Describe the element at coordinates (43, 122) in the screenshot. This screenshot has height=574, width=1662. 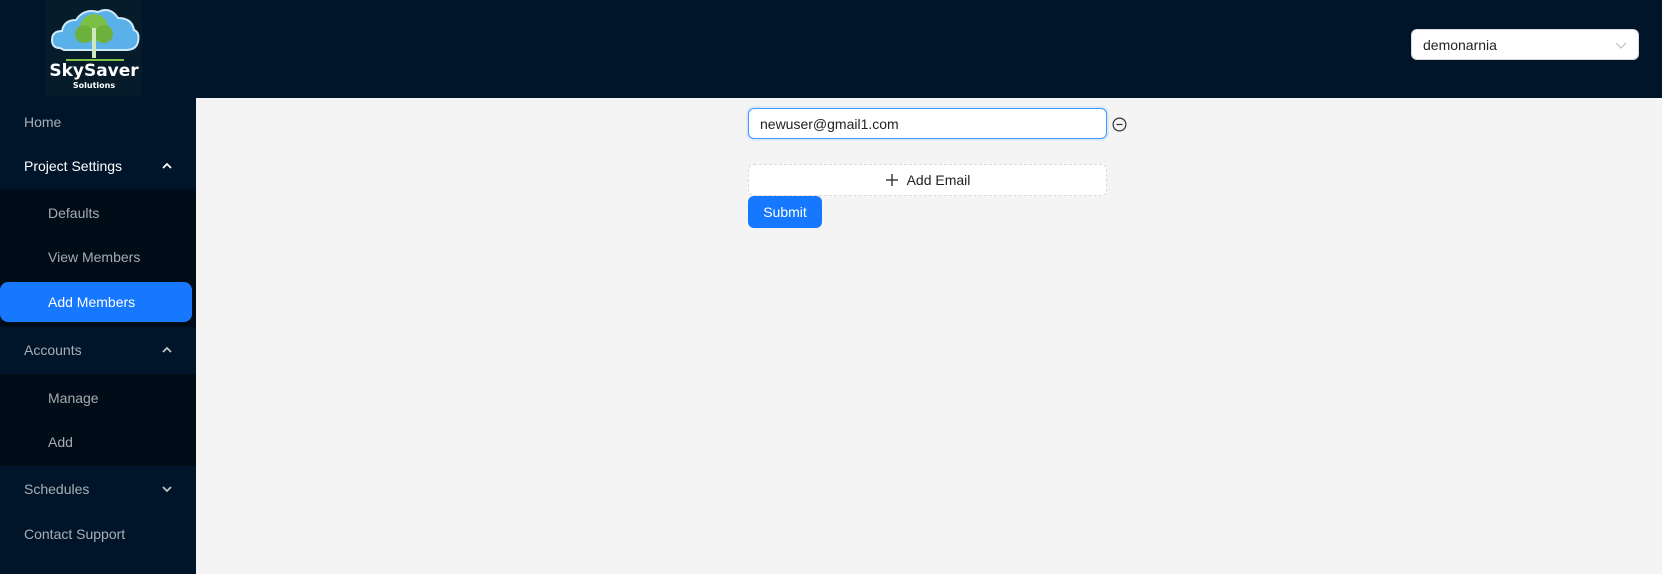
I see `sidebar-item-label: Home` at that location.